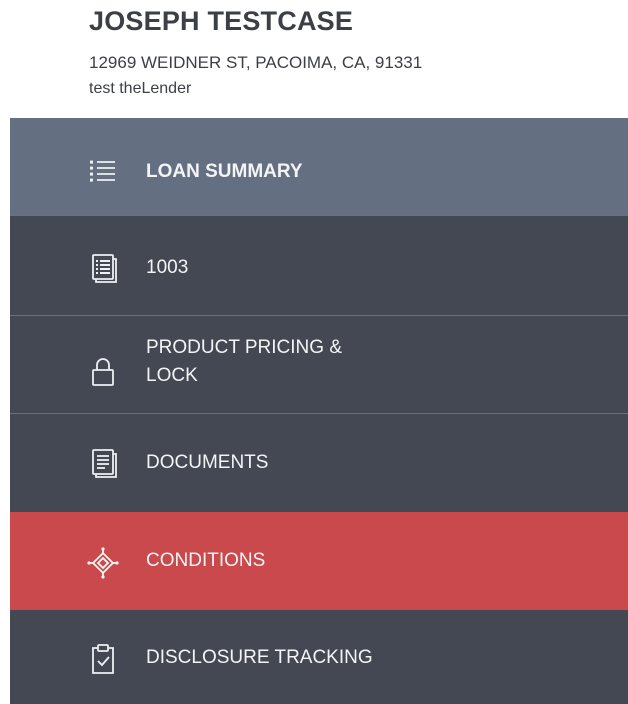 Image resolution: width=628 pixels, height=704 pixels. I want to click on nav-item-1003: 1003, so click(319, 265).